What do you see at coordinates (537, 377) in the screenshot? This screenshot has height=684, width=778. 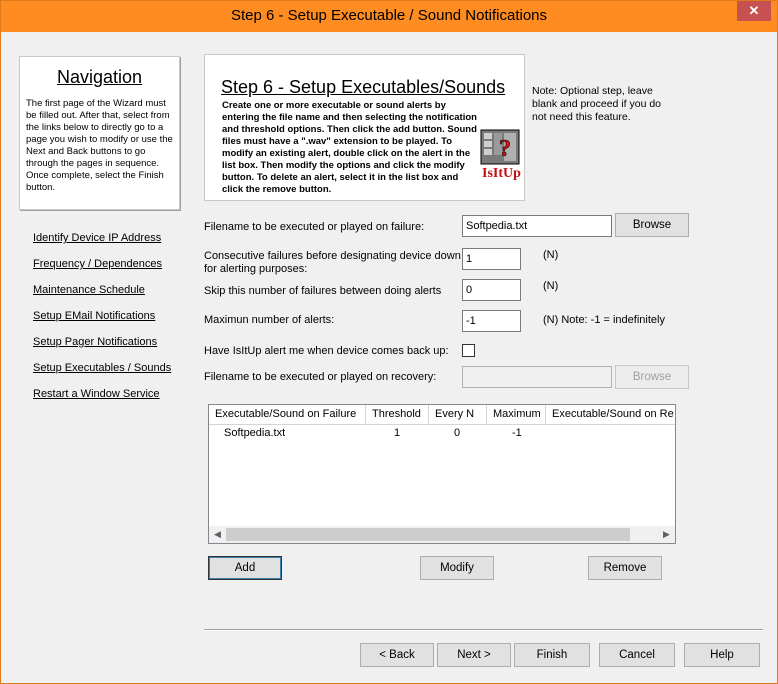 I see `recovery-file-input` at bounding box center [537, 377].